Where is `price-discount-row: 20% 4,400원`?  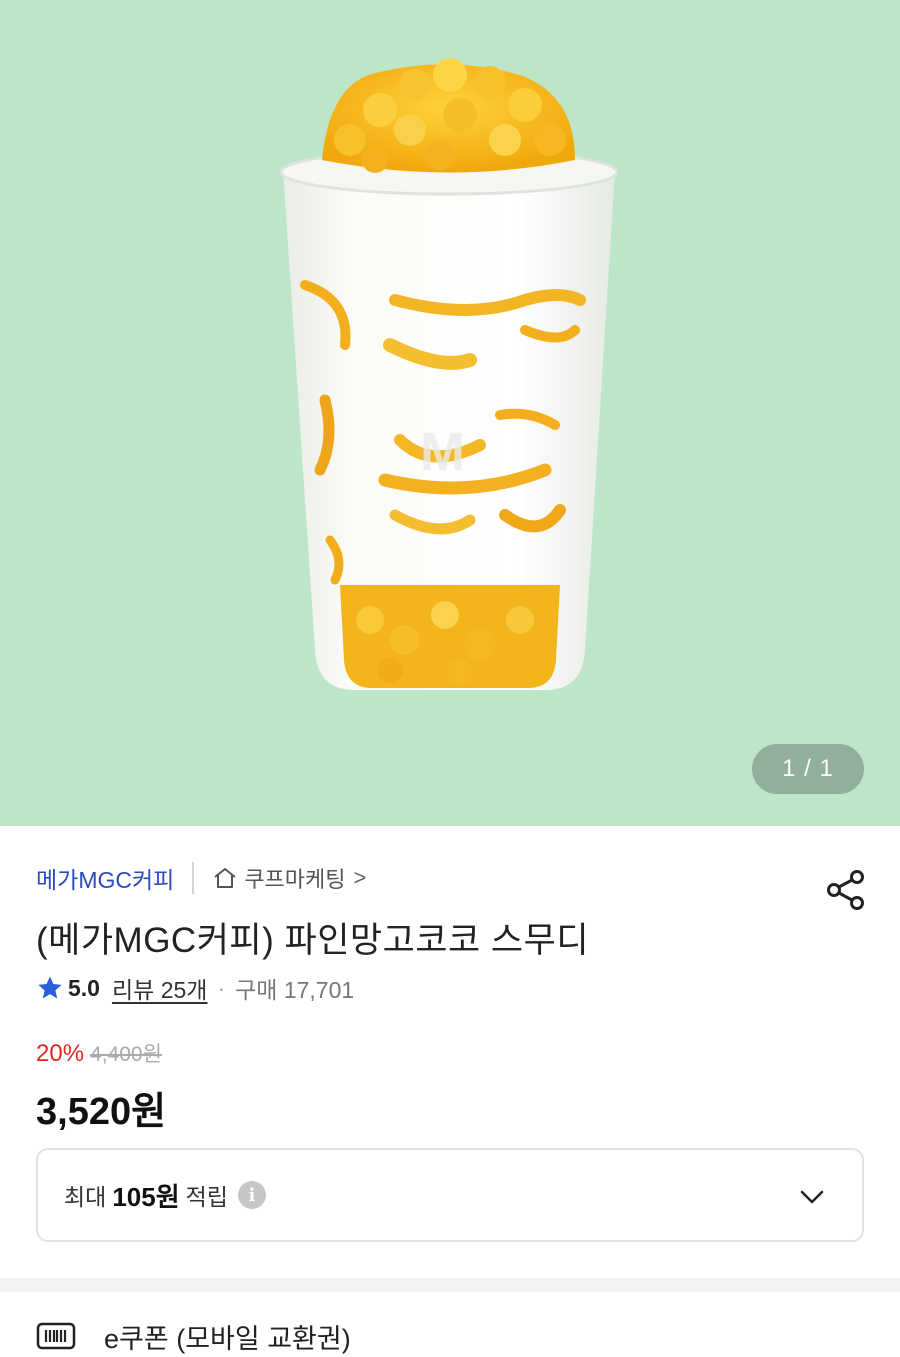 price-discount-row: 20% 4,400원 is located at coordinates (99, 1053).